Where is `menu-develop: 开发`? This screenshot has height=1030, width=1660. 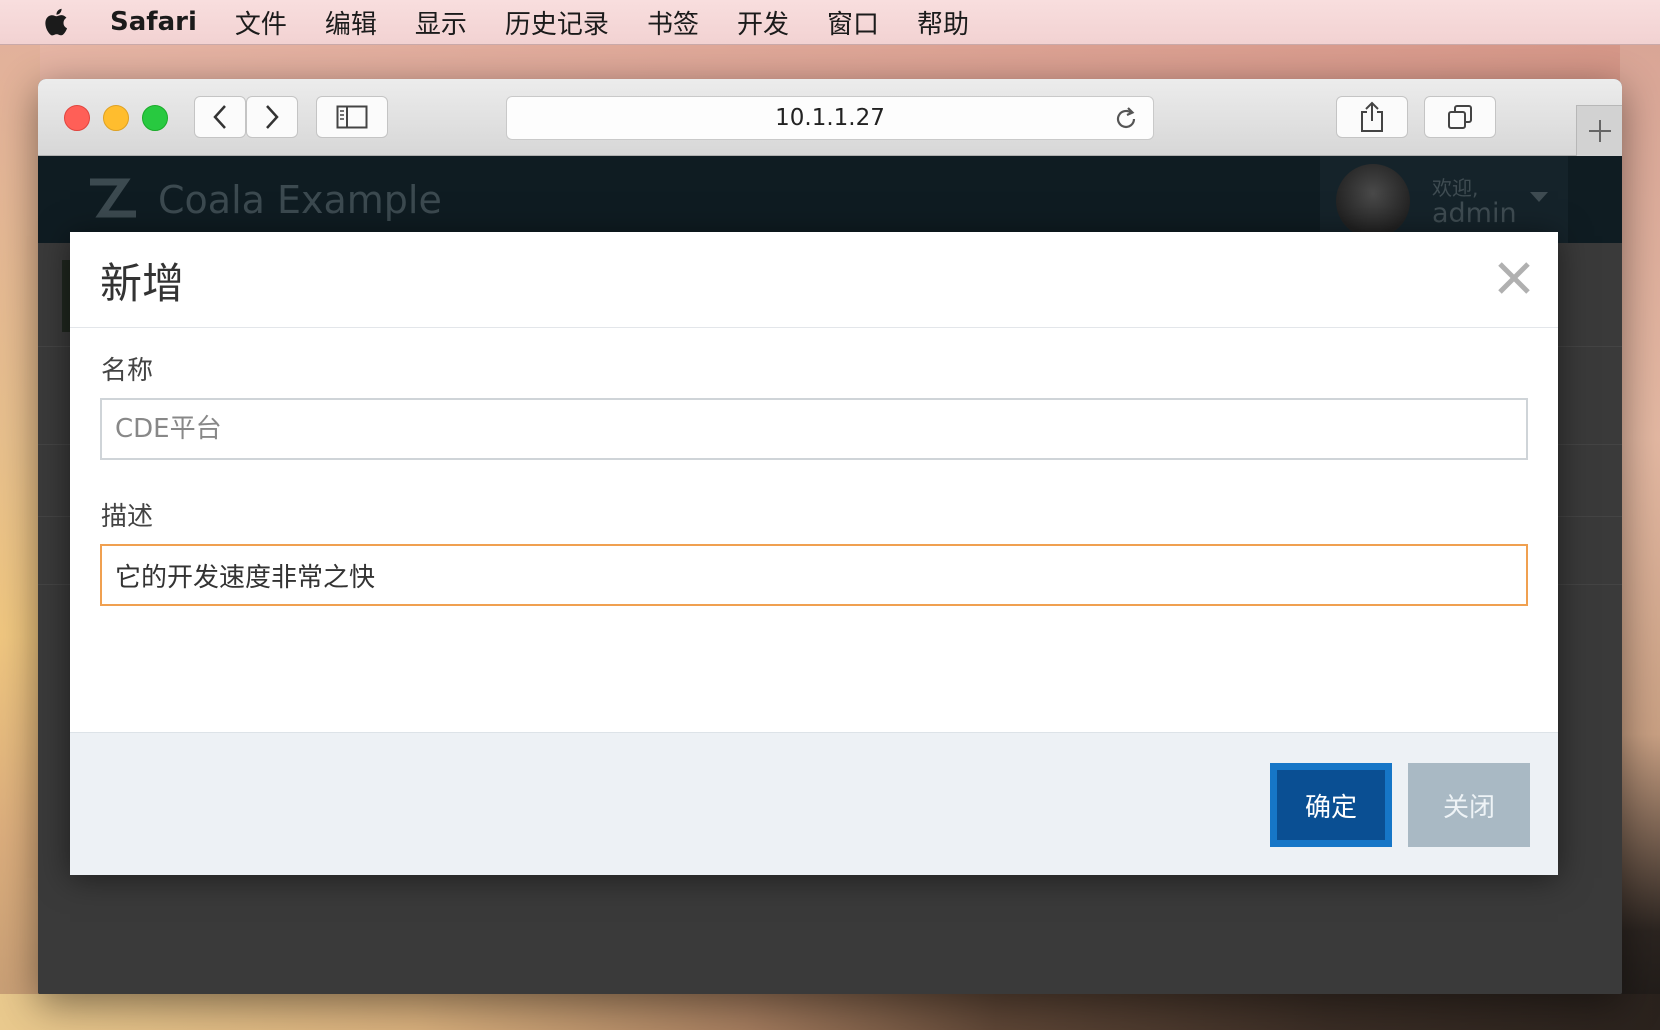
menu-develop: 开发 is located at coordinates (763, 22).